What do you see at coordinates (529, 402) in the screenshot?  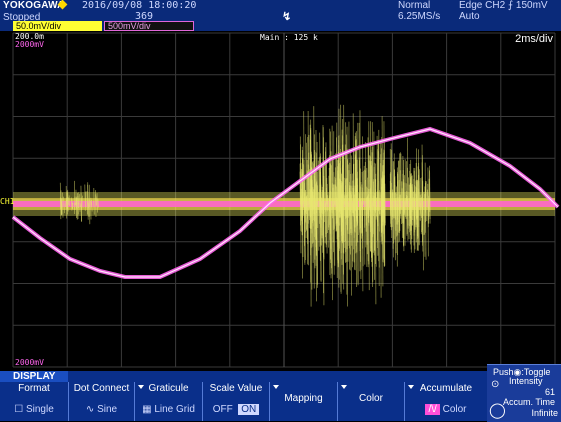 I see `accum-time-label: Accum. Time` at bounding box center [529, 402].